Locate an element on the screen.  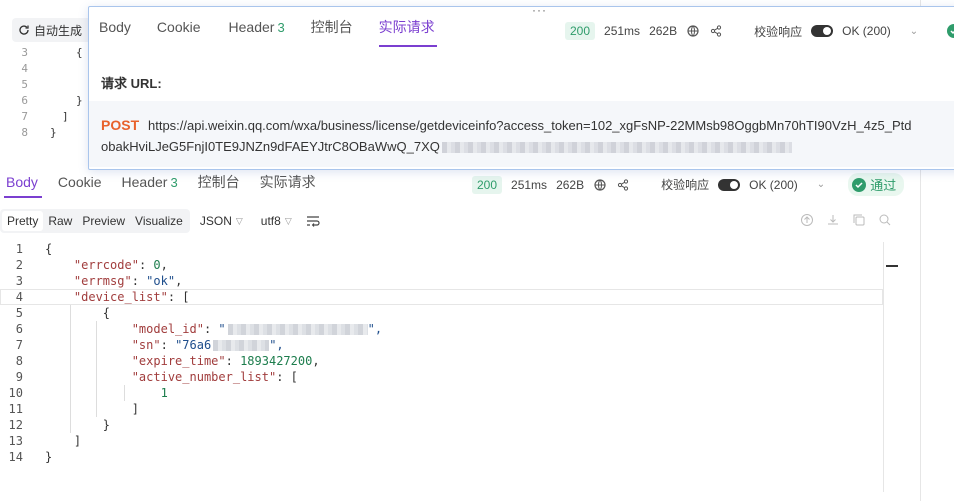
tab-actual-request: 实际请求 is located at coordinates (288, 182).